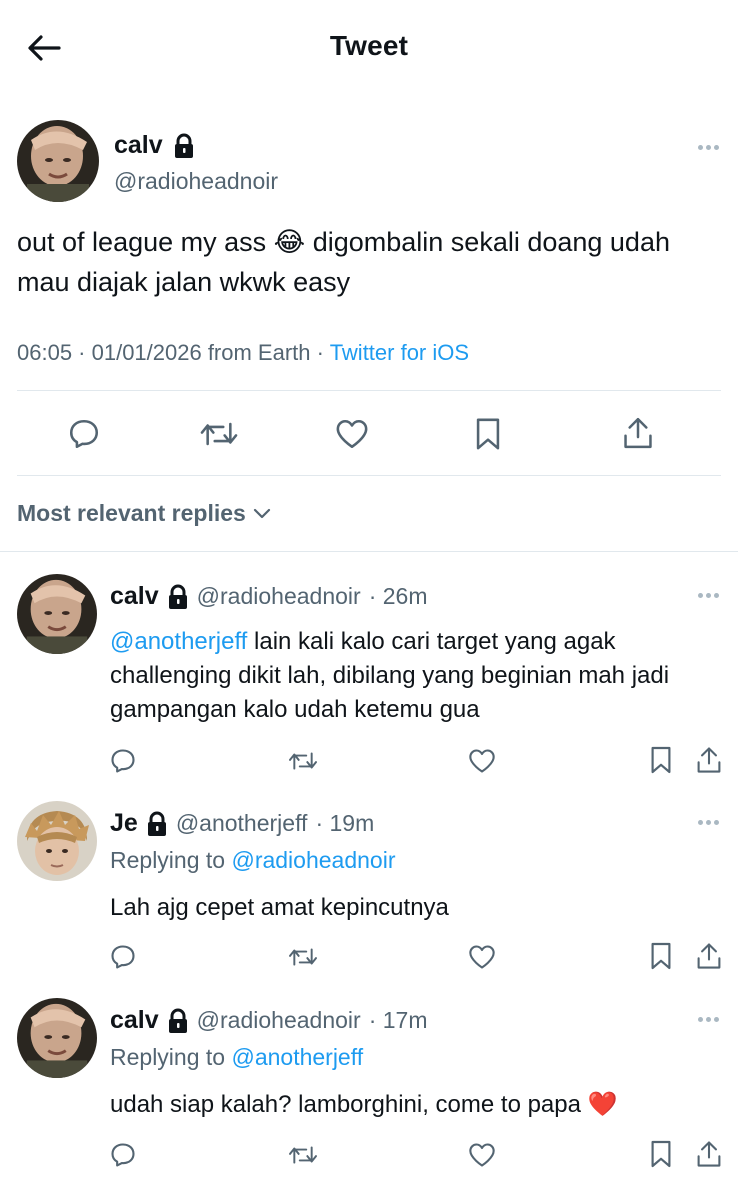 The image size is (738, 1200). Describe the element at coordinates (398, 1020) in the screenshot. I see `reply-time: · 17m` at that location.